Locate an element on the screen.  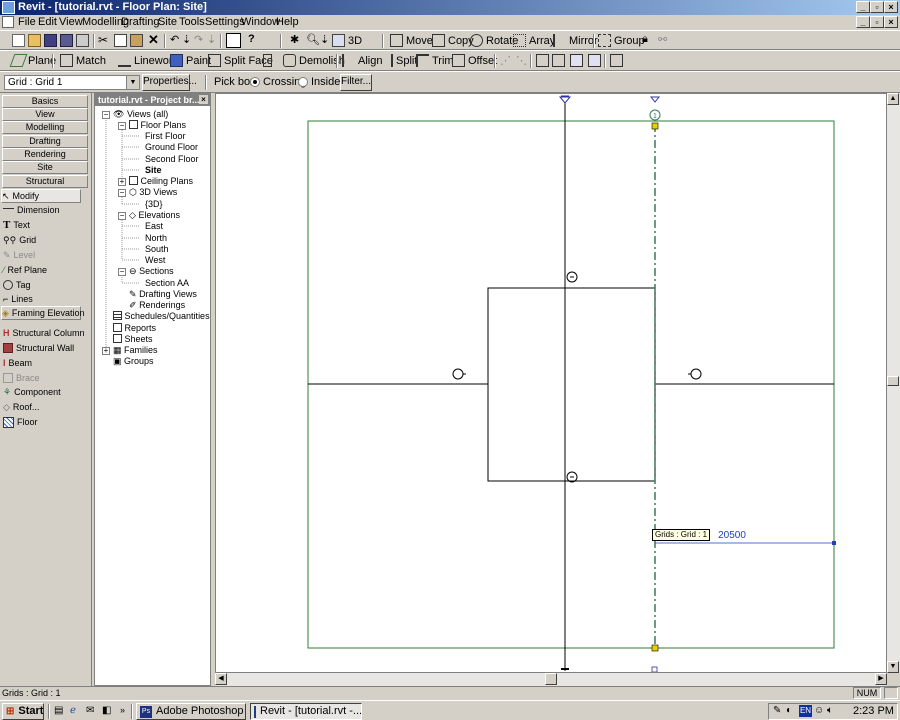
menu-tools: Tools is located at coordinates (192, 22).